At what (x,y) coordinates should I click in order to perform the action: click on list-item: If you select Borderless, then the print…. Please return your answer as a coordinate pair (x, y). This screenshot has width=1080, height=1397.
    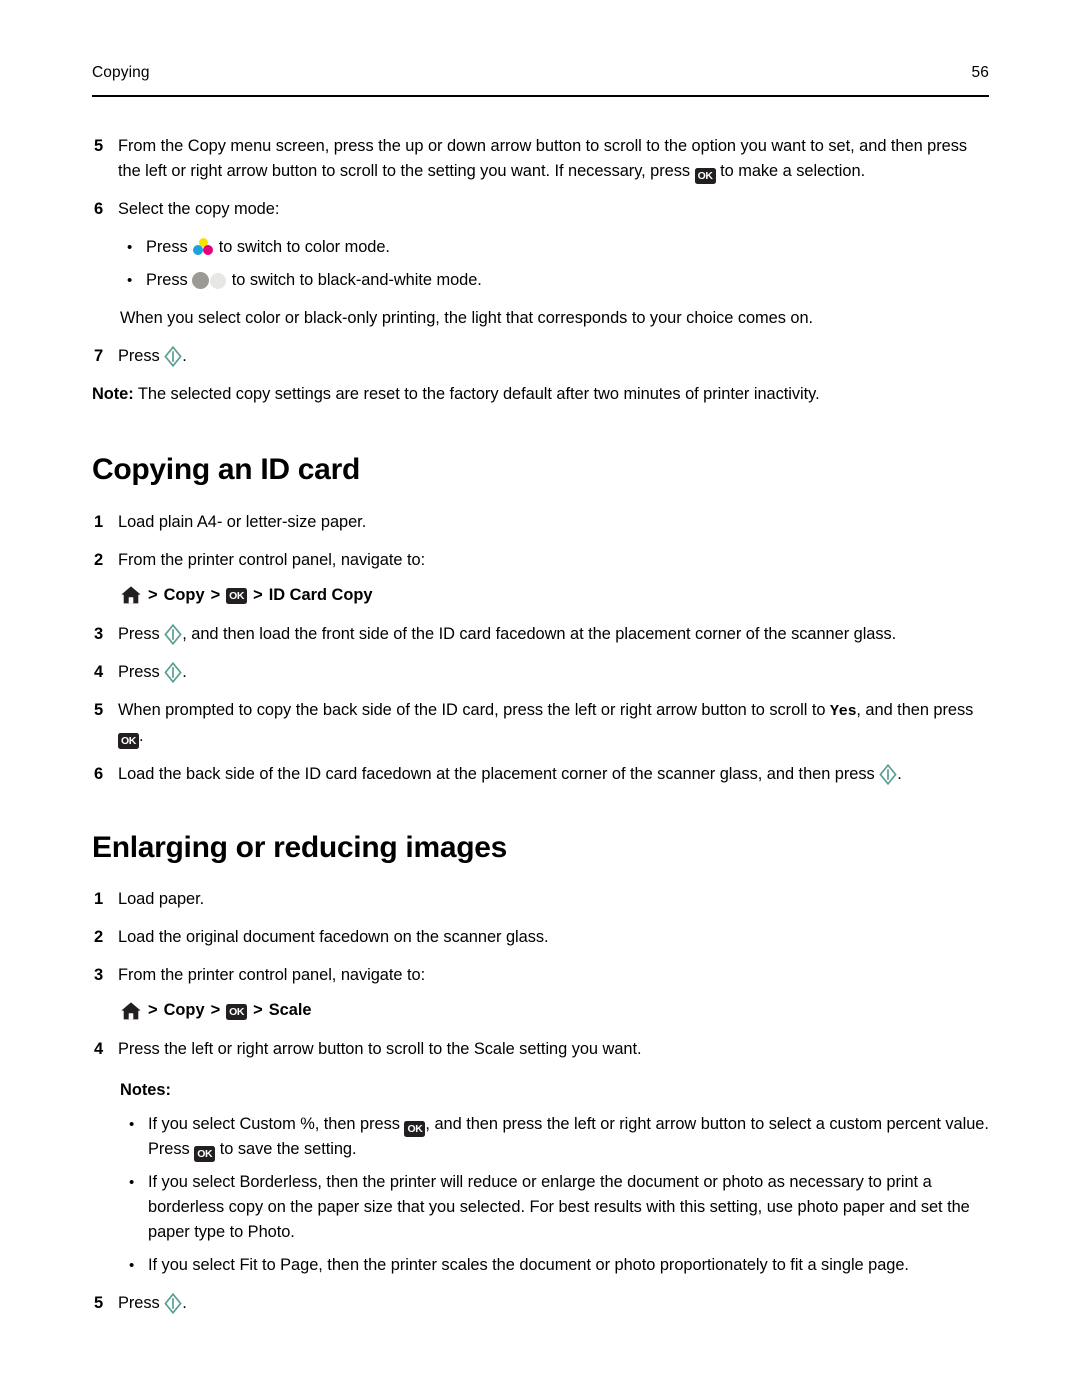
    Looking at the image, I should click on (557, 1207).